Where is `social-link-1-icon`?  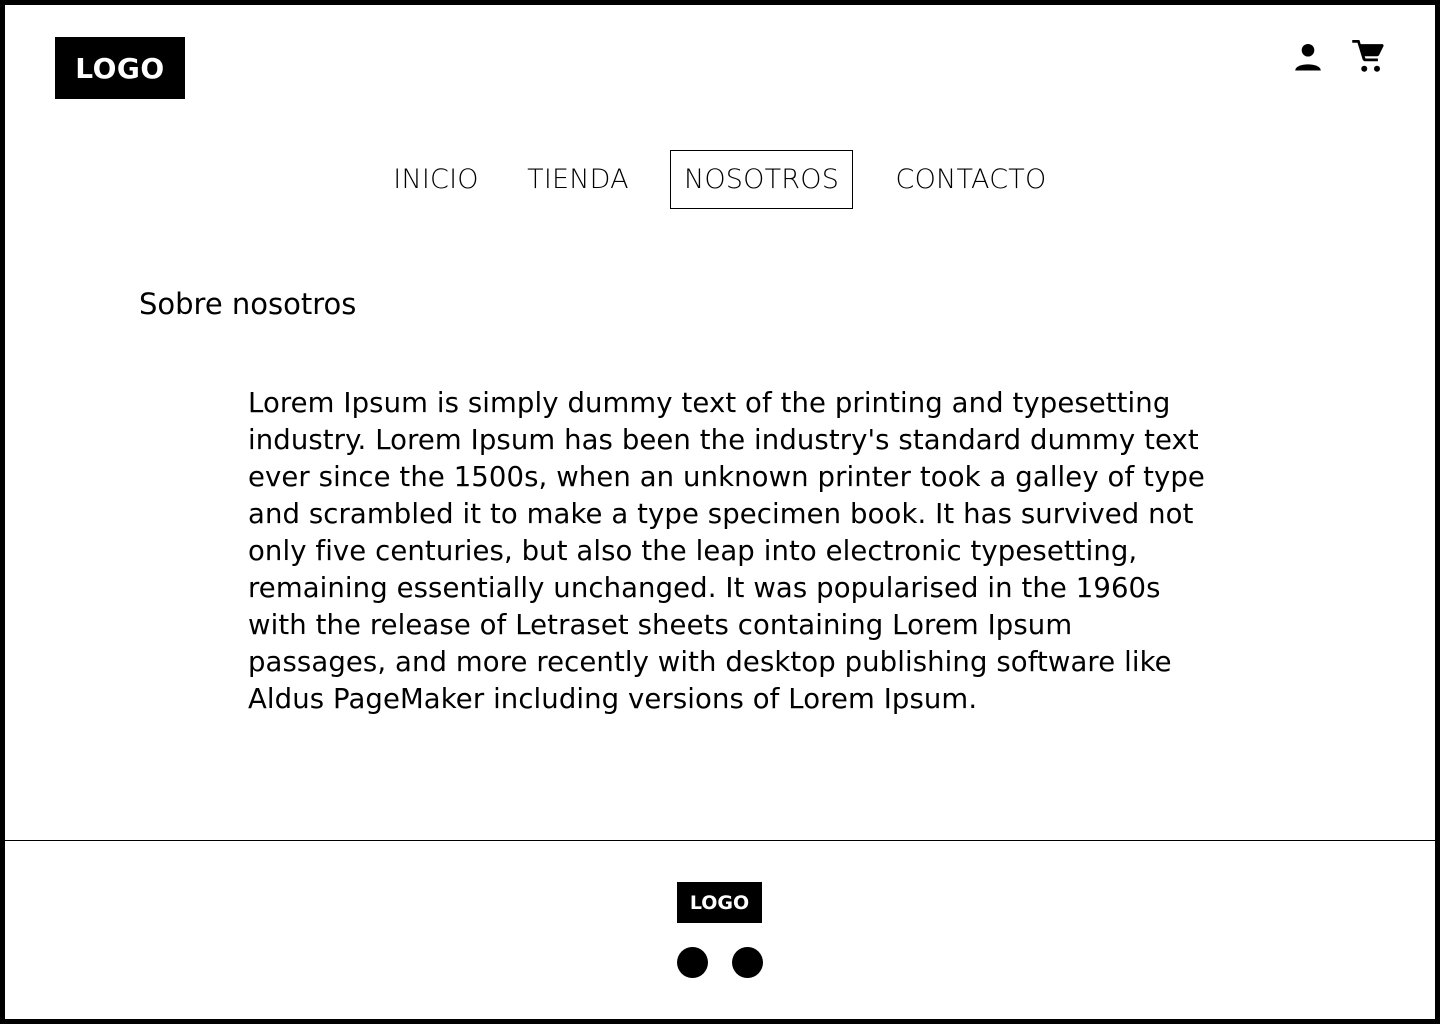
social-link-1-icon is located at coordinates (692, 962).